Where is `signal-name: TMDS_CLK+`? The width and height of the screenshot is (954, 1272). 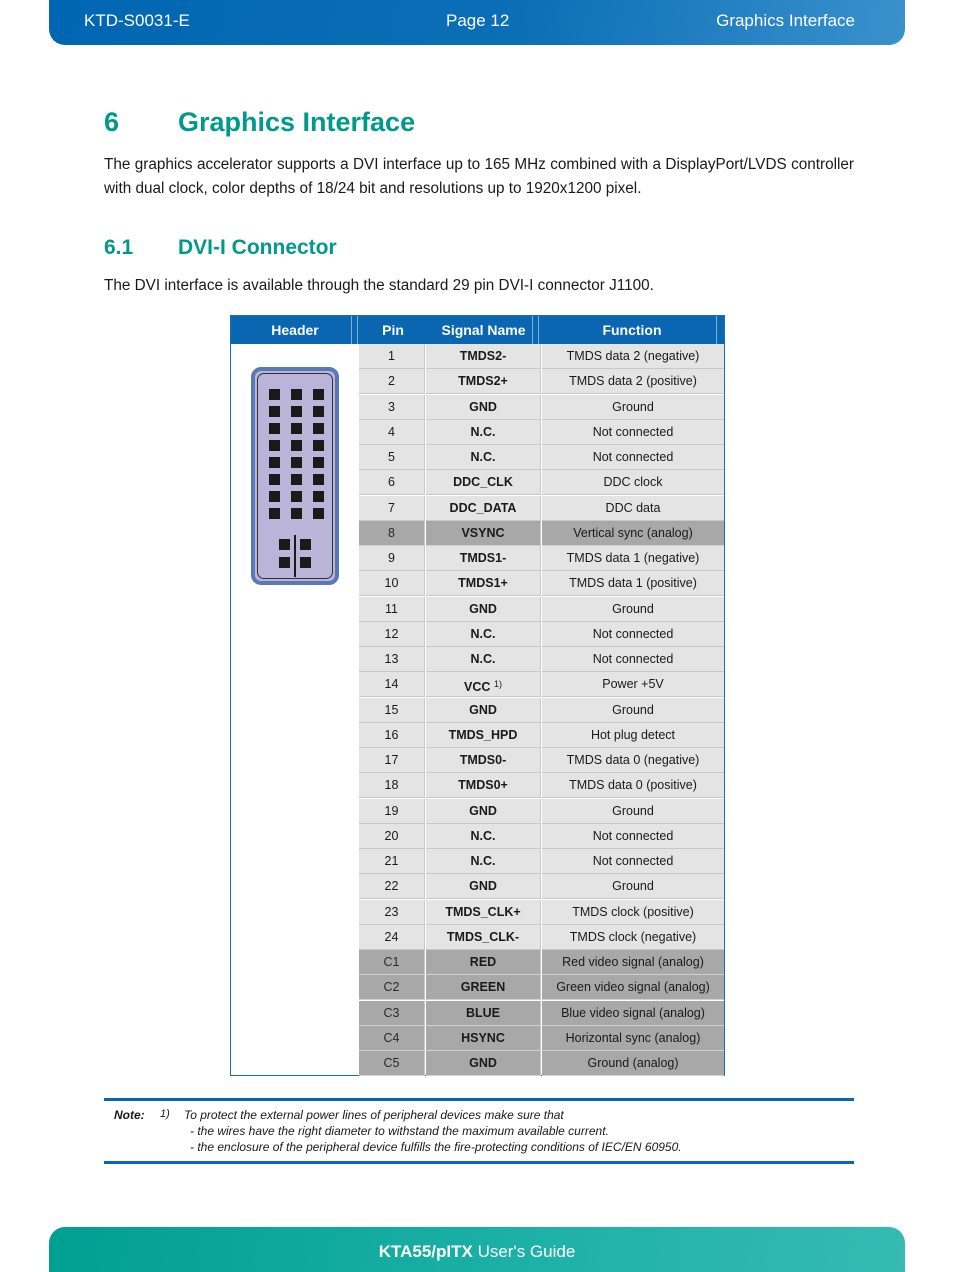
signal-name: TMDS_CLK+ is located at coordinates (483, 911).